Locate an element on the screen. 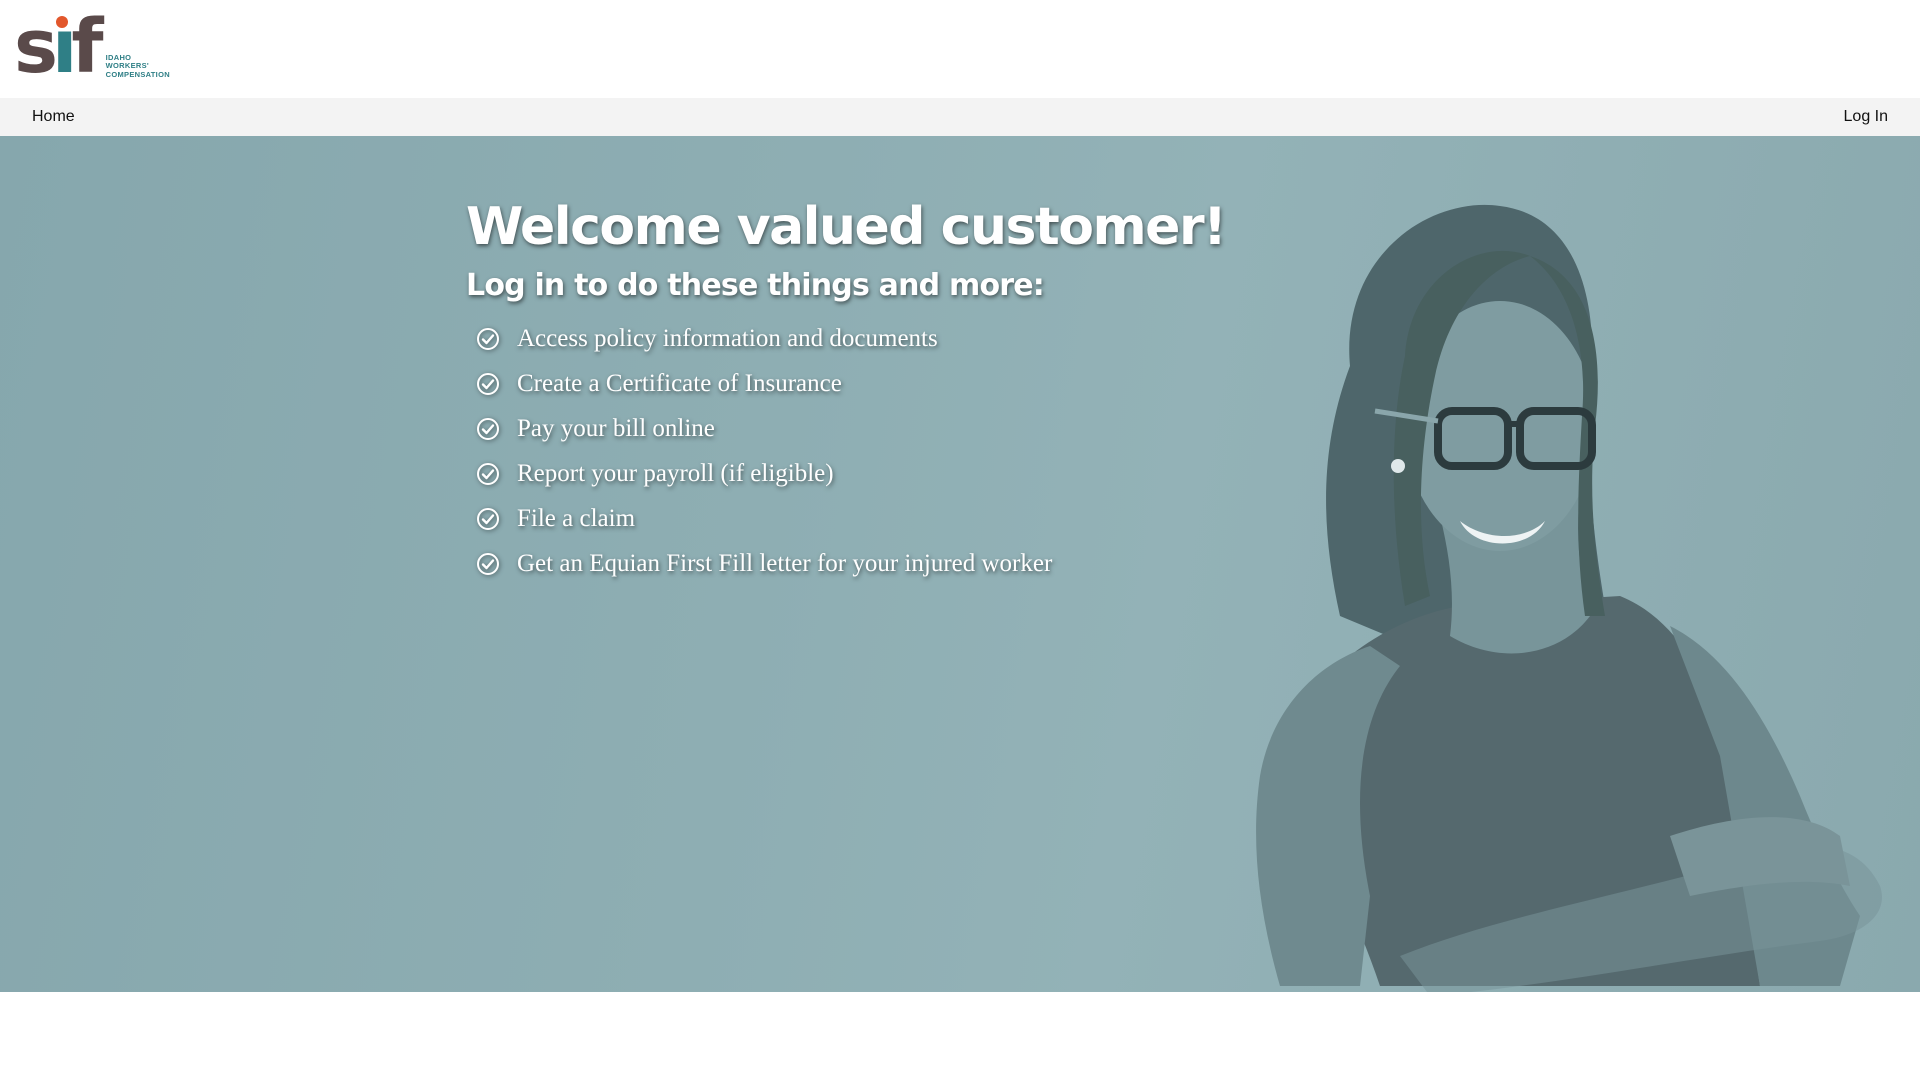 Image resolution: width=1920 pixels, height=1080 pixels. feature-text: File a claim is located at coordinates (576, 518).